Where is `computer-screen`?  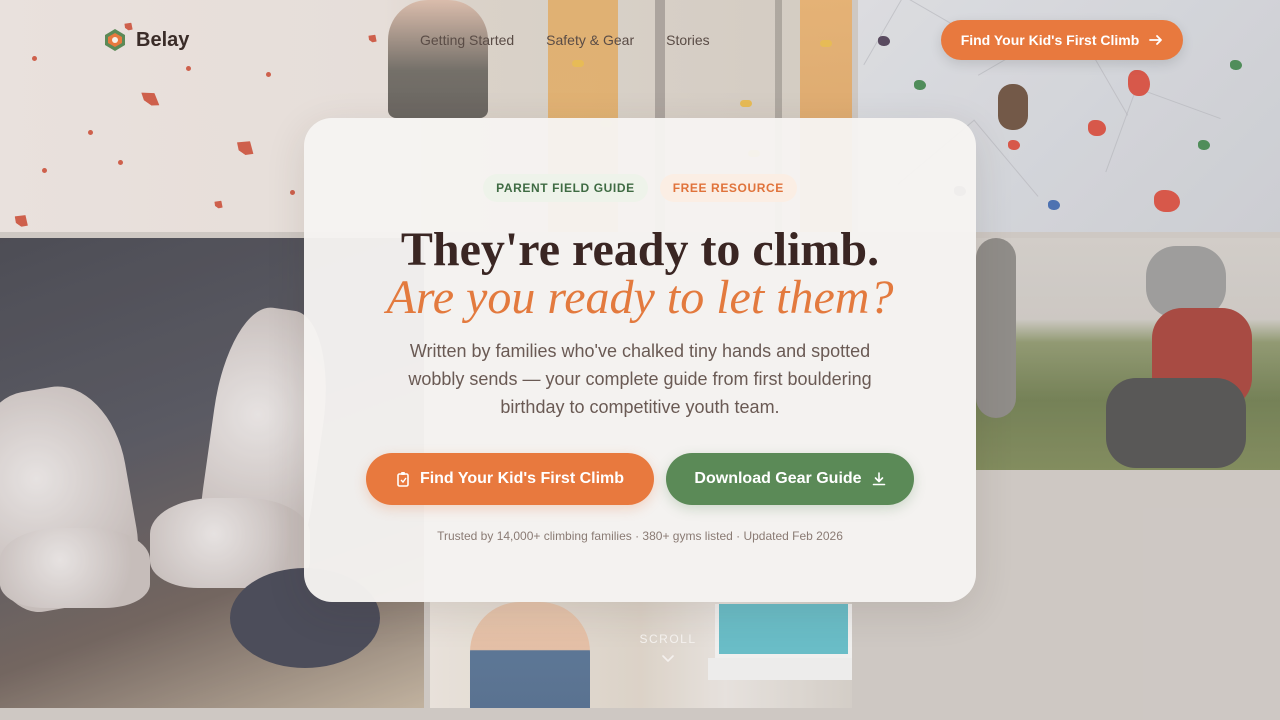
computer-screen is located at coordinates (783, 631).